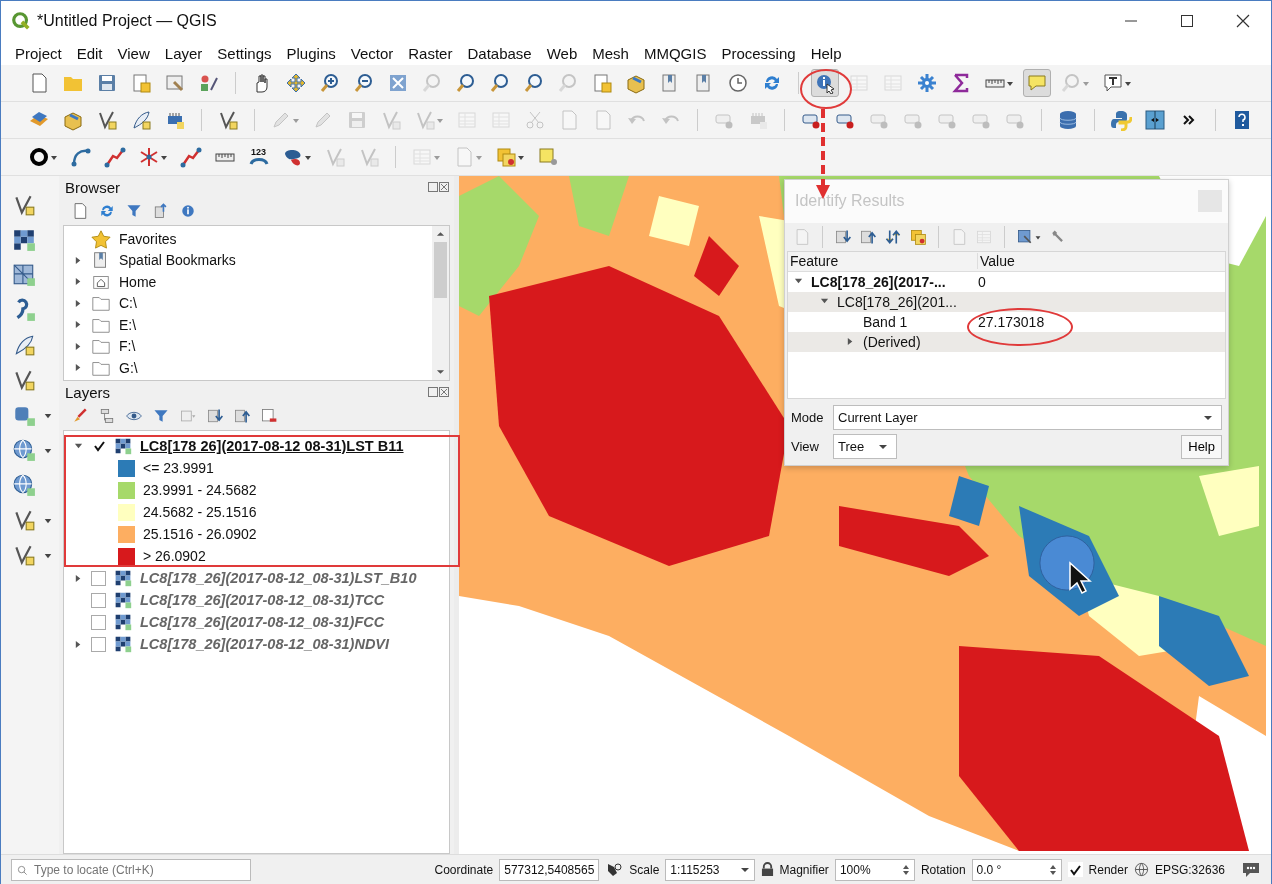 The image size is (1272, 884). What do you see at coordinates (996, 261) in the screenshot?
I see `column-header: Value` at bounding box center [996, 261].